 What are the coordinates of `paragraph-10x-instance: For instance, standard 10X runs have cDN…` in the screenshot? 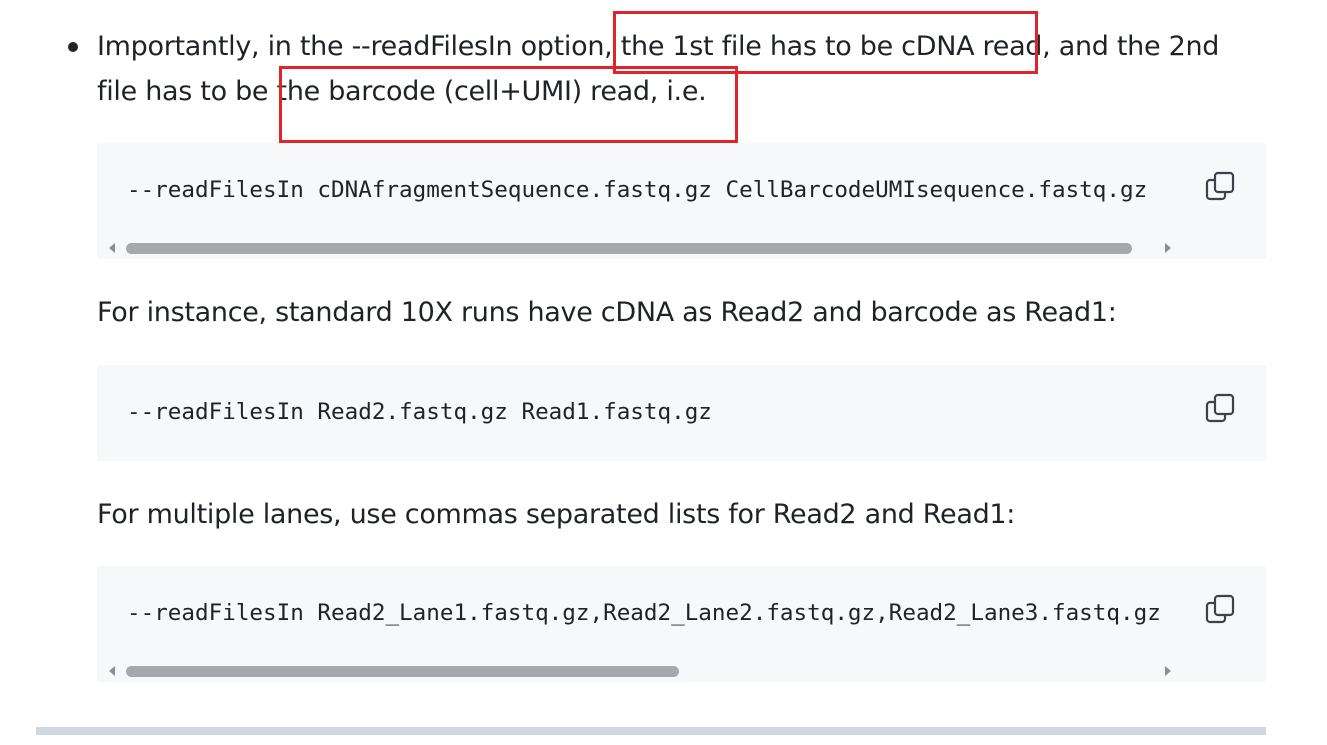 It's located at (607, 312).